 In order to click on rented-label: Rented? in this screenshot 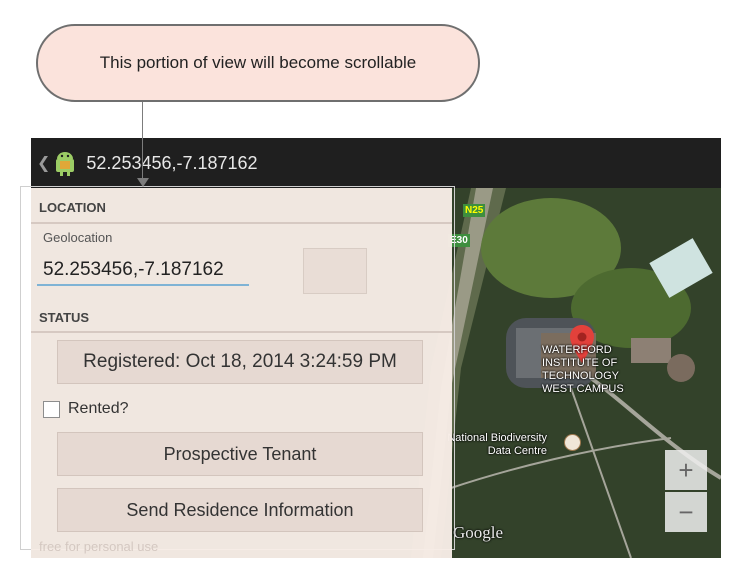, I will do `click(98, 408)`.